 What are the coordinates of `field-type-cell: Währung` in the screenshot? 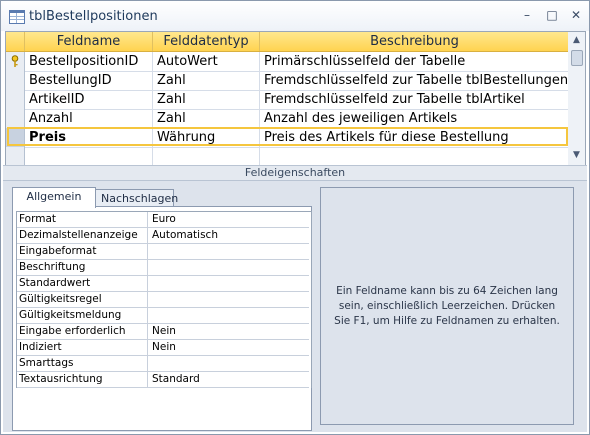 It's located at (206, 137).